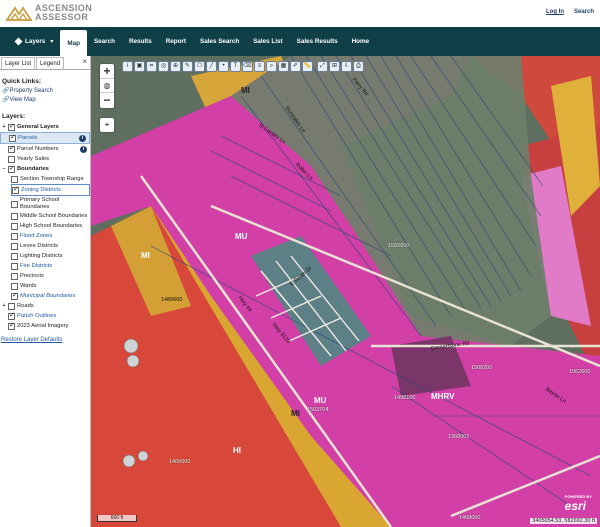 Image resolution: width=600 pixels, height=527 pixels. Describe the element at coordinates (50, 286) in the screenshot. I see `layer-wards: Wards` at that location.